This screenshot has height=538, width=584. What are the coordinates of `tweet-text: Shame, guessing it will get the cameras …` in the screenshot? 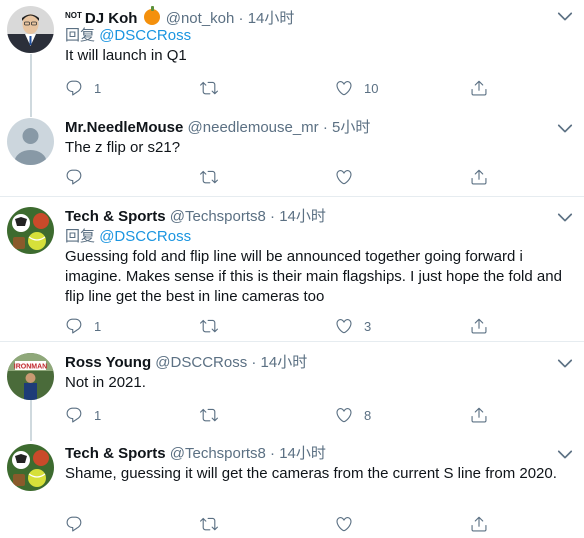 It's located at (311, 473).